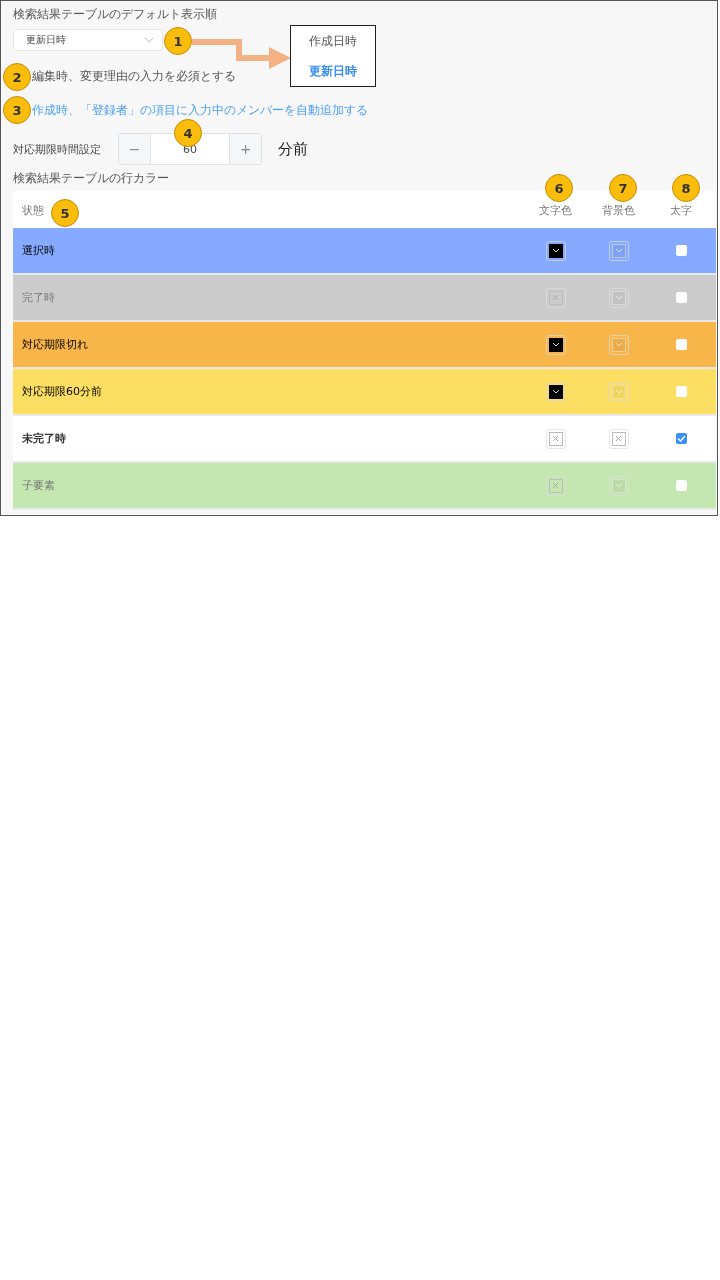  What do you see at coordinates (38, 250) in the screenshot?
I see `row-label: 選択時` at bounding box center [38, 250].